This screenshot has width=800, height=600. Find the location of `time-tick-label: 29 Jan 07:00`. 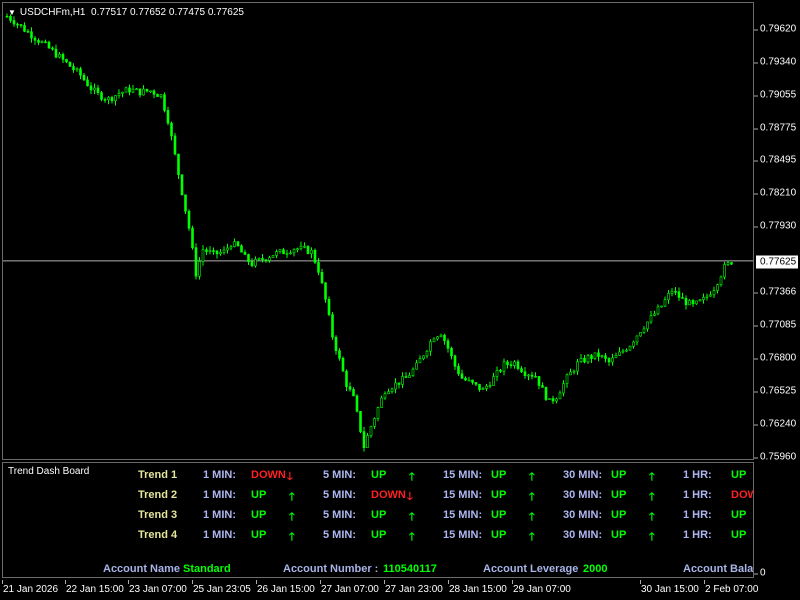

time-tick-label: 29 Jan 07:00 is located at coordinates (541, 587).